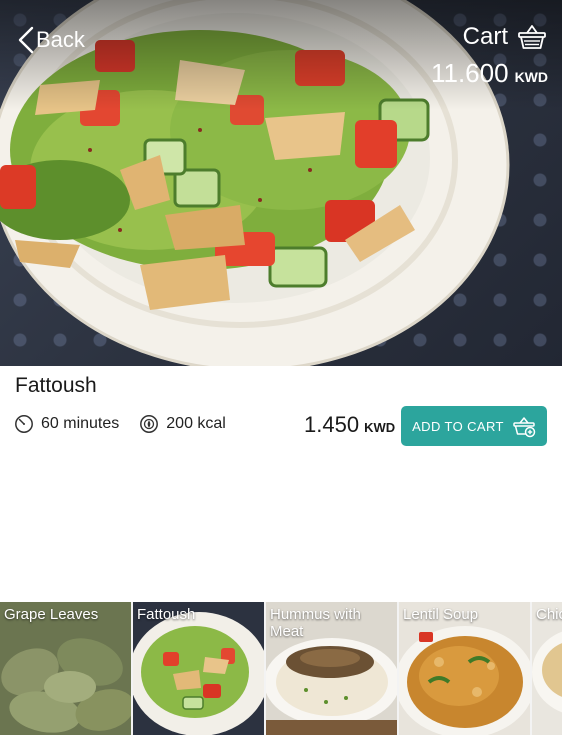 The width and height of the screenshot is (562, 750). I want to click on cart-button: Cart, so click(505, 37).